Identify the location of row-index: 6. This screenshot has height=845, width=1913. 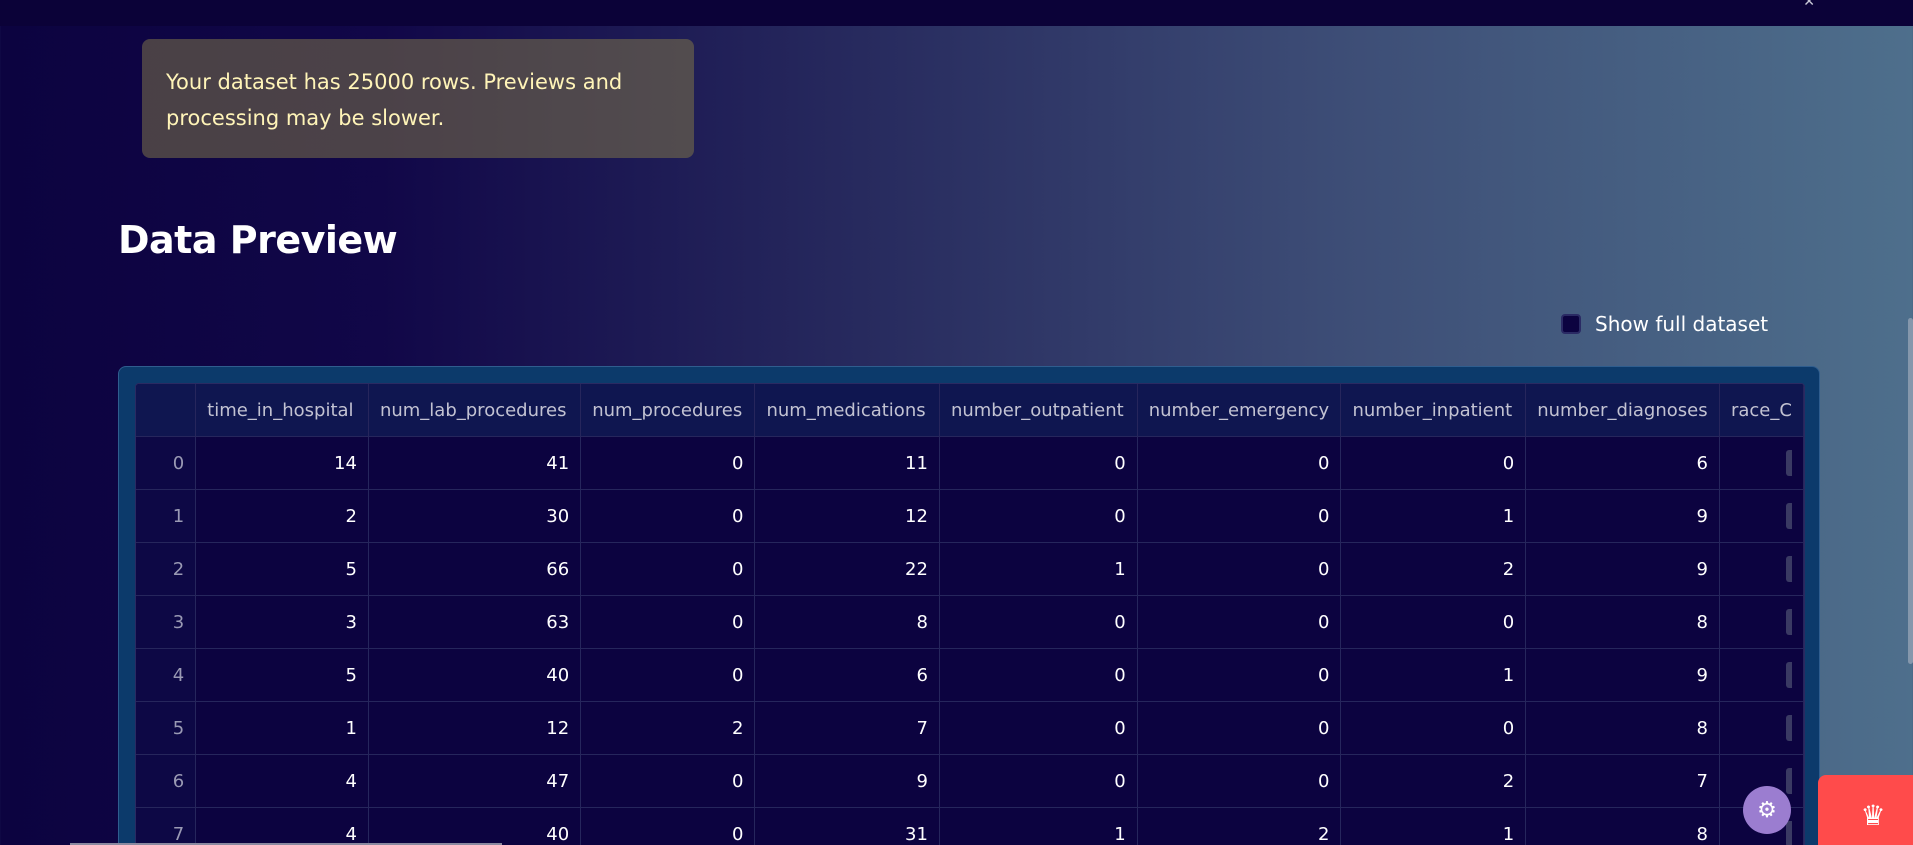
(166, 781).